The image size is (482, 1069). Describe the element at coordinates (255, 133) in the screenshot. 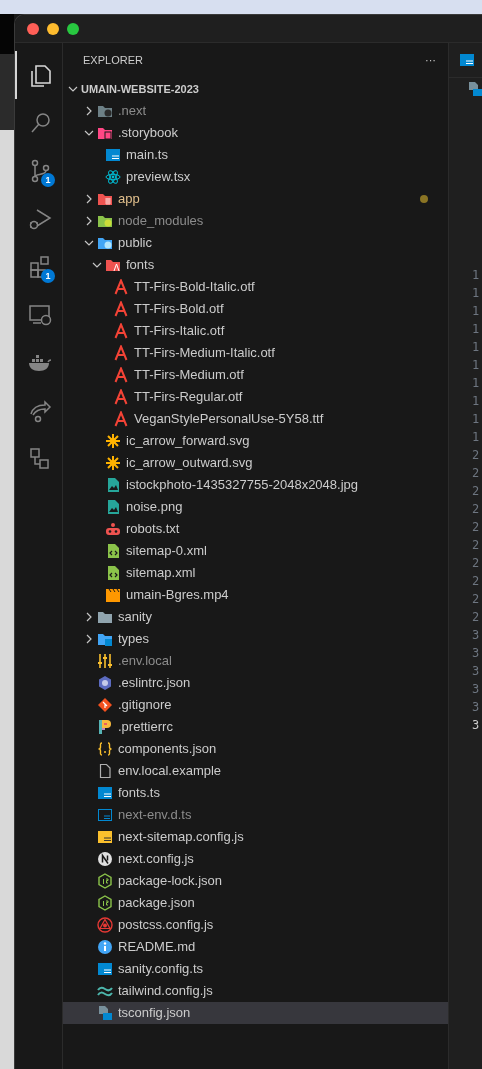

I see `tree-item: .storybook` at that location.